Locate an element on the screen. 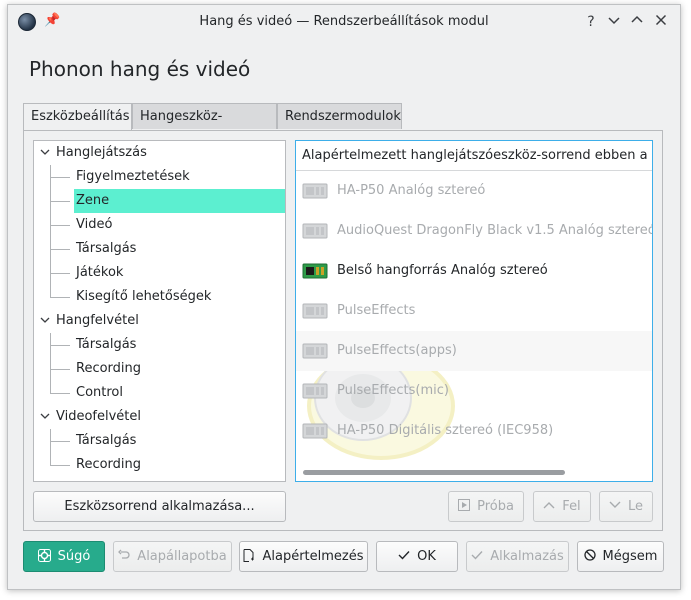 The width and height of the screenshot is (691, 600). maximize-button is located at coordinates (637, 22).